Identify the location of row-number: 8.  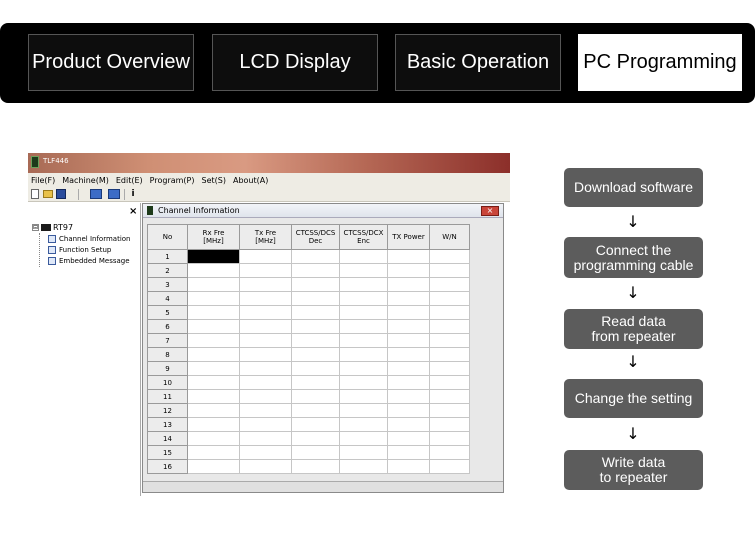
(167, 354).